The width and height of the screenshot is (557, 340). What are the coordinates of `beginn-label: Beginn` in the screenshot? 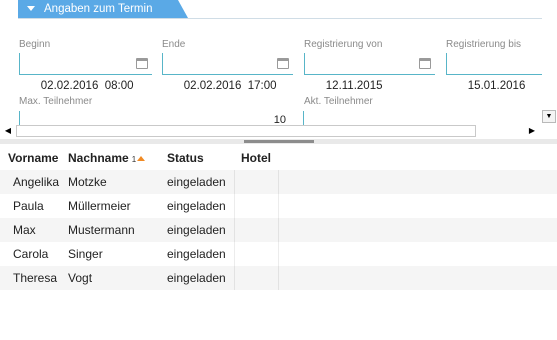 It's located at (35, 44).